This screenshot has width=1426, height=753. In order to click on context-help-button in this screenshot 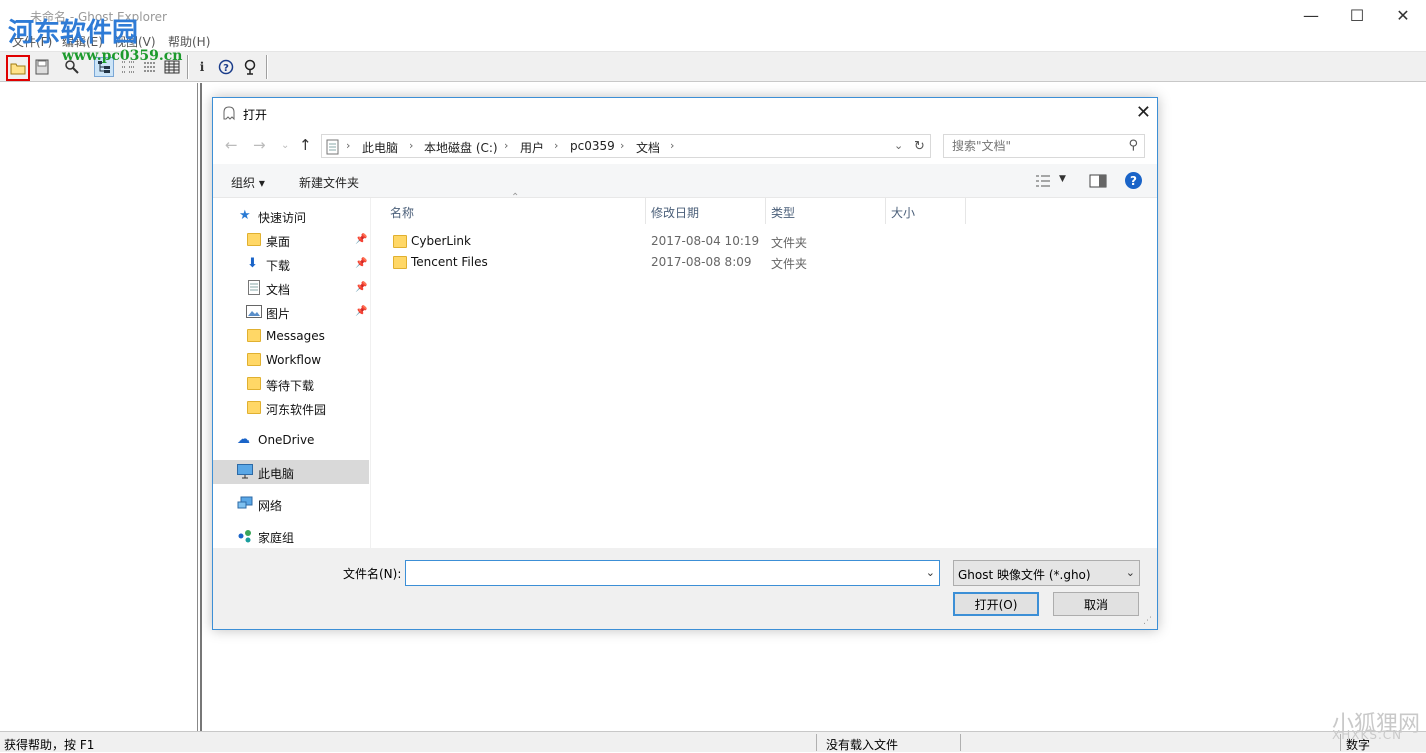, I will do `click(250, 67)`.